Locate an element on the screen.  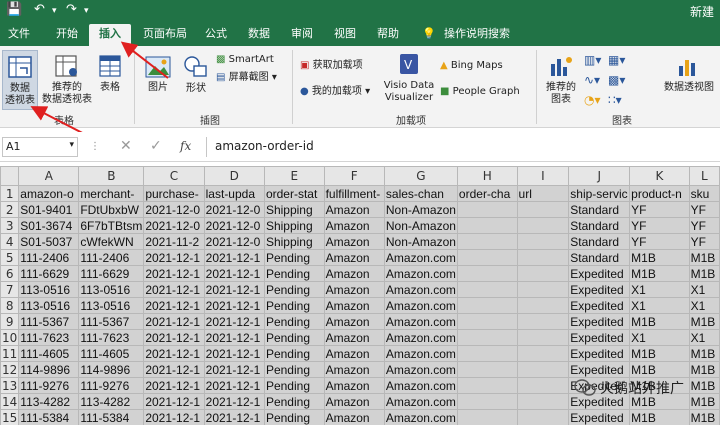
cell: Non-Amazon is located at coordinates (420, 225).